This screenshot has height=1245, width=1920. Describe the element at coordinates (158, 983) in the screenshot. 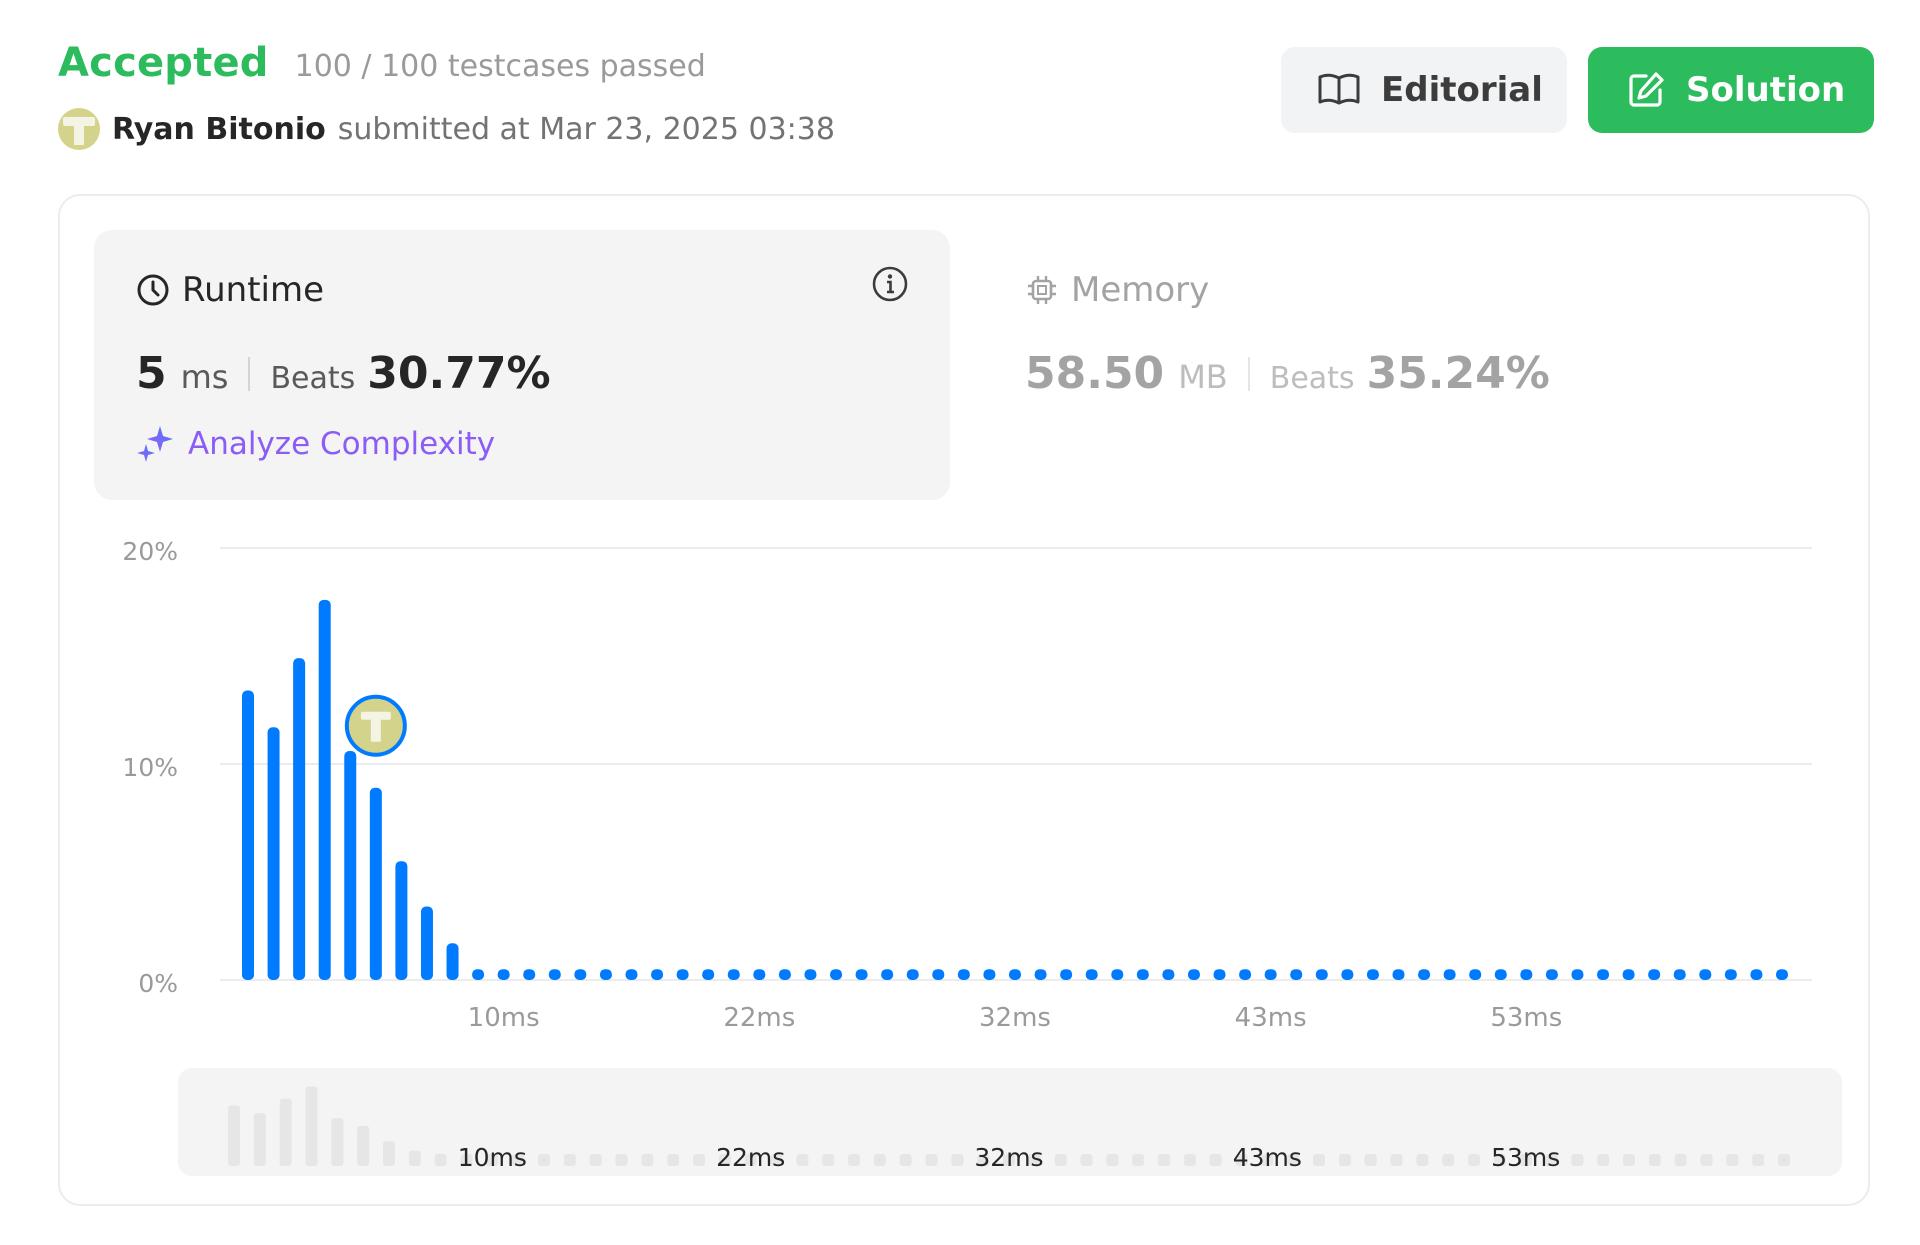

I see `y-tick-label: 0%` at that location.